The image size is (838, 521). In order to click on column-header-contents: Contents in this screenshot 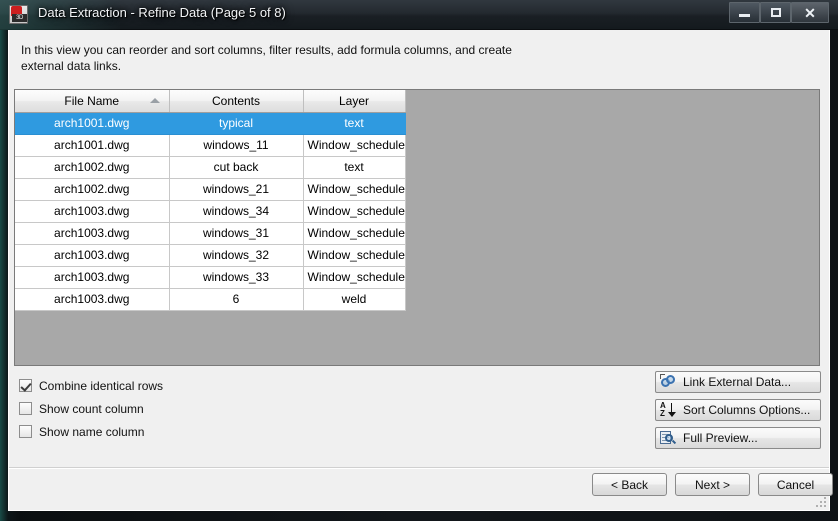, I will do `click(236, 101)`.